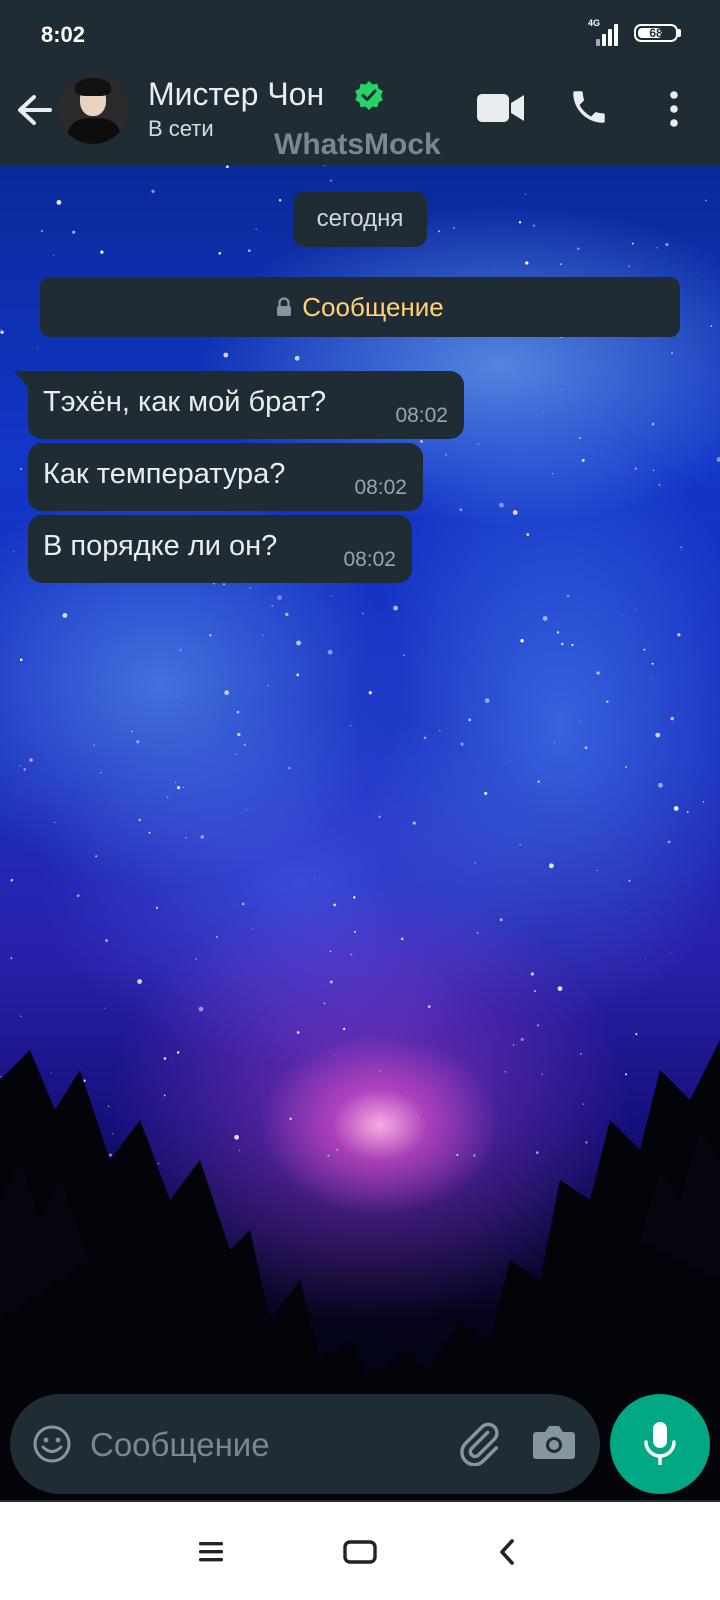 Image resolution: width=720 pixels, height=1600 pixels. What do you see at coordinates (360, 115) in the screenshot?
I see `chat-header: Мистер Чон В сети WhatsMock` at bounding box center [360, 115].